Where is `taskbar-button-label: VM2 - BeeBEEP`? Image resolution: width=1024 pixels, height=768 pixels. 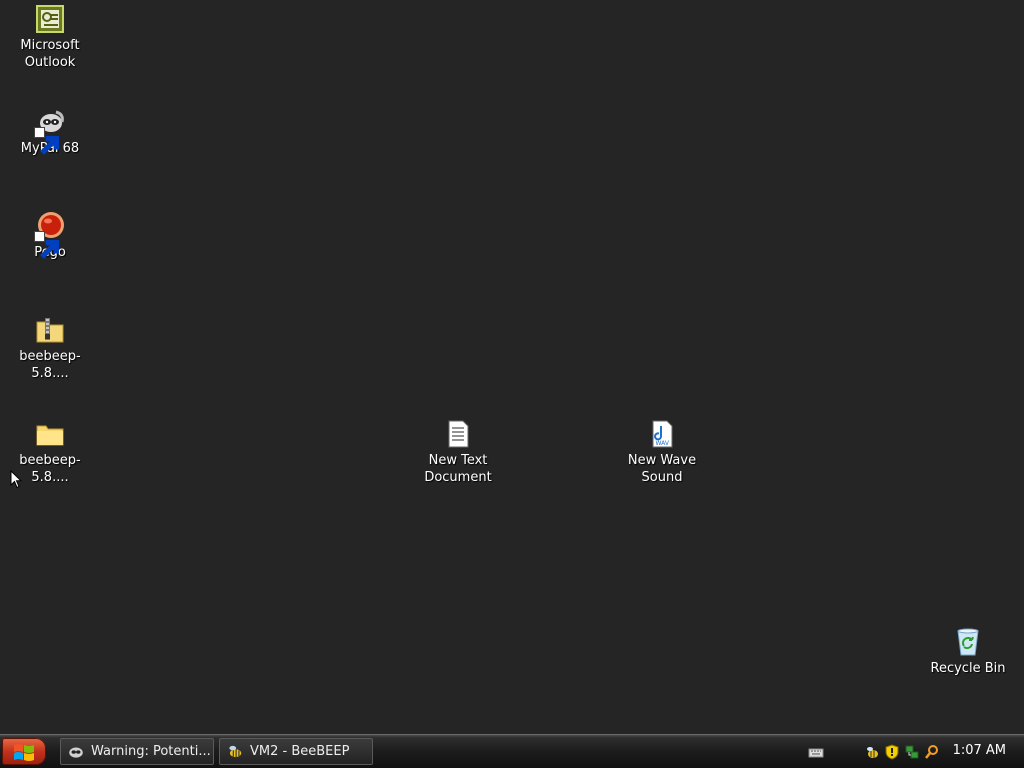
taskbar-button-label: VM2 - BeeBEEP is located at coordinates (300, 751).